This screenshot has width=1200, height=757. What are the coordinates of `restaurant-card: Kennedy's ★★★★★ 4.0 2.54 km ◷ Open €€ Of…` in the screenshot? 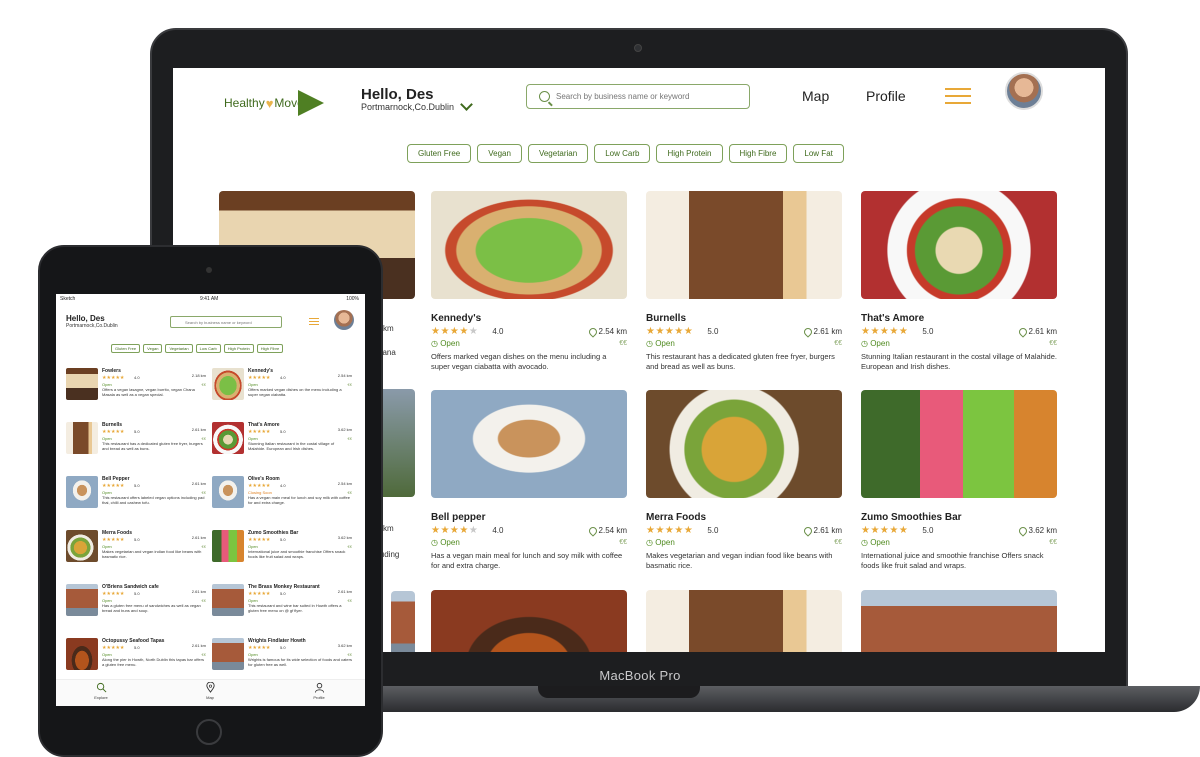 It's located at (529, 281).